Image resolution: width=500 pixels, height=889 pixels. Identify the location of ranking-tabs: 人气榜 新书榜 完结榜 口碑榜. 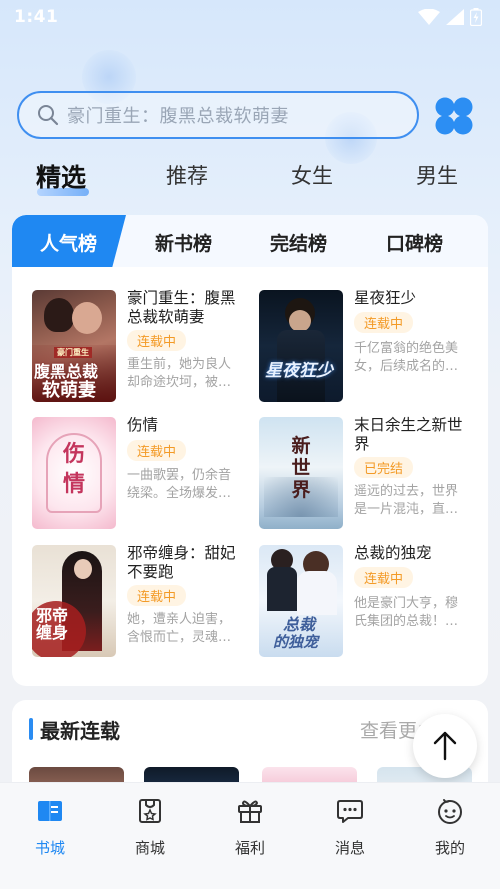
(250, 241).